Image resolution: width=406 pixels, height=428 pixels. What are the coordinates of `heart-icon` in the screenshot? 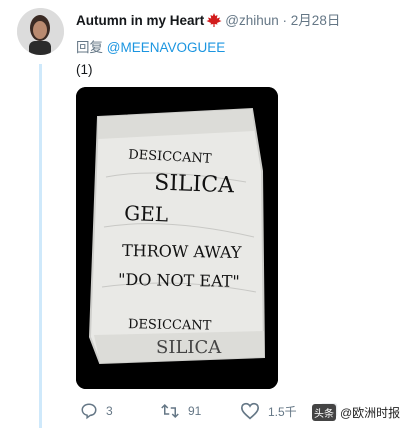 It's located at (250, 411).